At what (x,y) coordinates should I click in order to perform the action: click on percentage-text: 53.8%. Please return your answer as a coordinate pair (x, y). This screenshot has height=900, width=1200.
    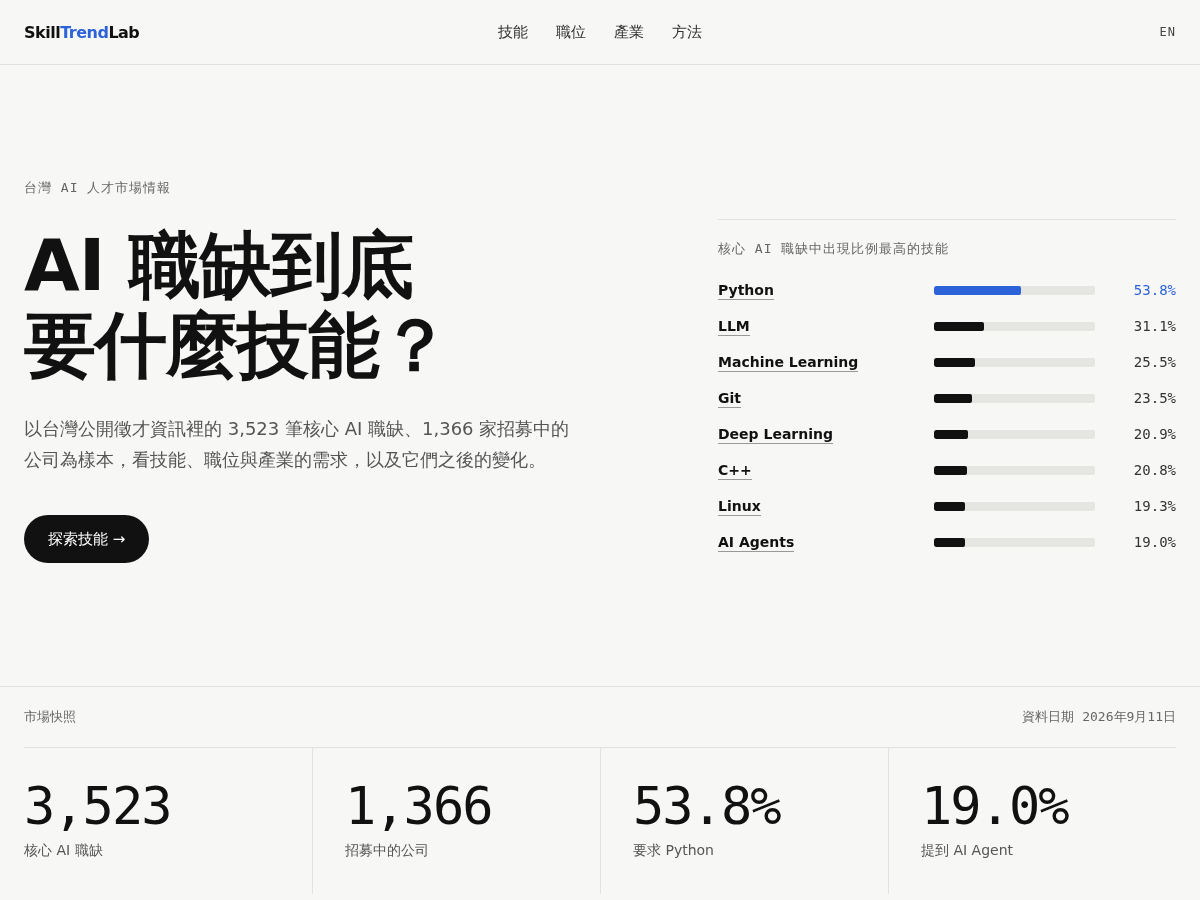
    Looking at the image, I should click on (1154, 290).